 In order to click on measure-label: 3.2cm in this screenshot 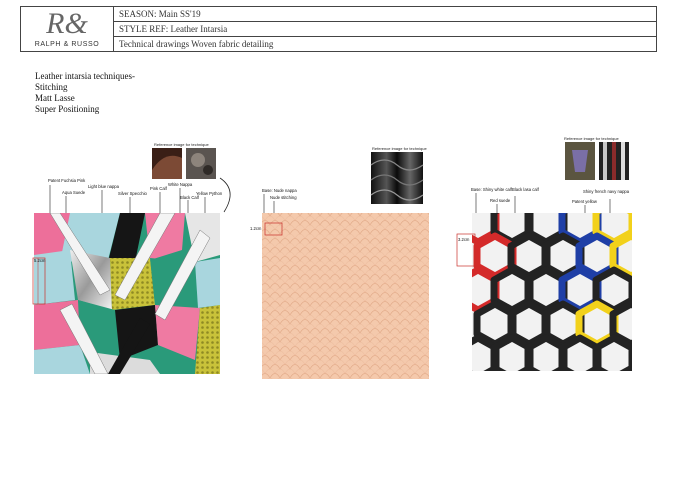, I will do `click(464, 239)`.